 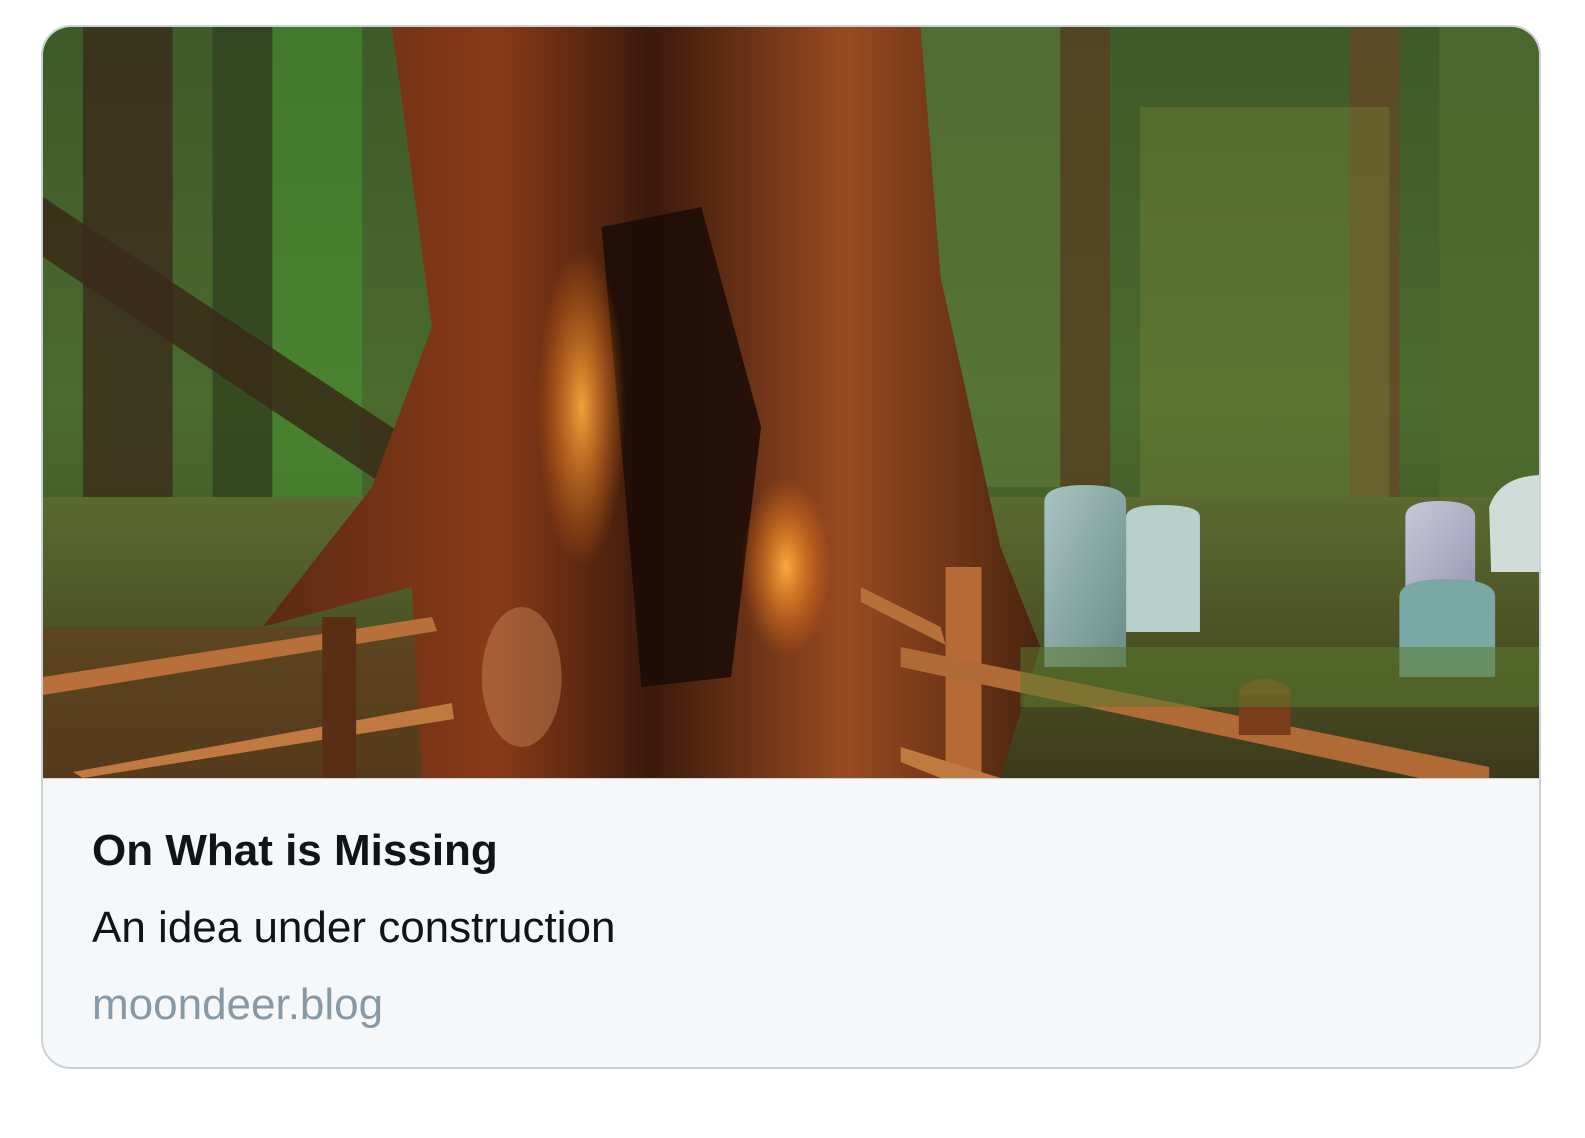 I want to click on card-description: An idea under construction, so click(x=354, y=927).